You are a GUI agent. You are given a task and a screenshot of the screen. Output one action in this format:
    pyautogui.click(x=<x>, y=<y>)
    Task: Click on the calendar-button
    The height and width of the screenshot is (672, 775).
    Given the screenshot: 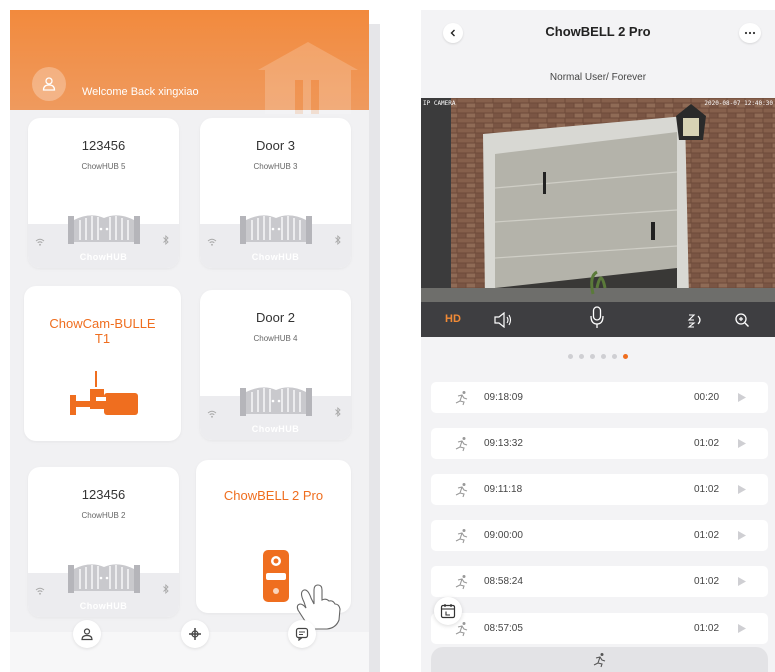 What is the action you would take?
    pyautogui.click(x=448, y=611)
    